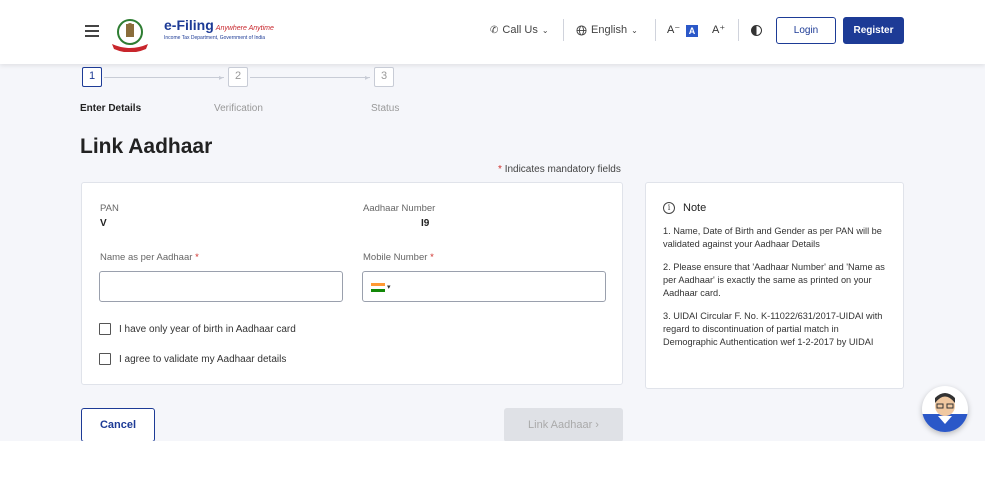 The width and height of the screenshot is (985, 479). What do you see at coordinates (692, 31) in the screenshot?
I see `font-default-button: A` at bounding box center [692, 31].